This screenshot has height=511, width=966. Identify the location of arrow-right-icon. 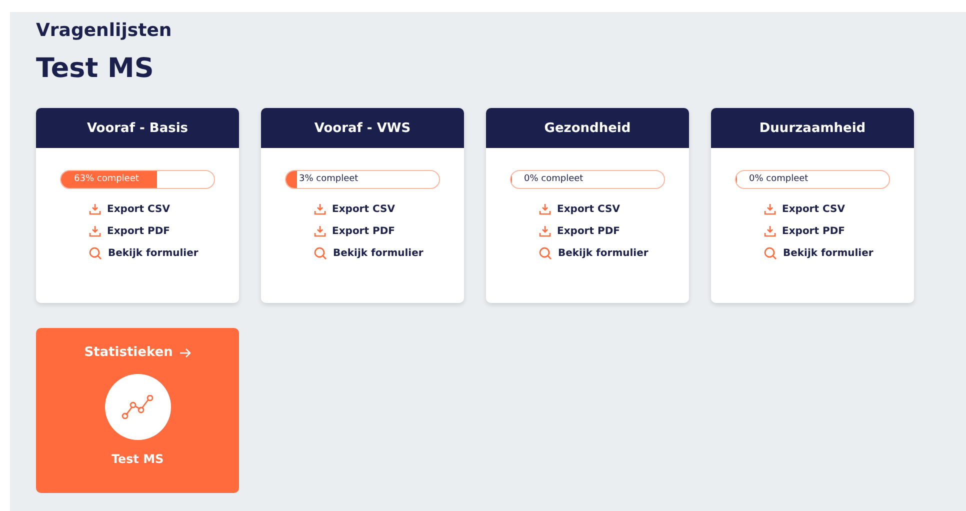
(184, 353).